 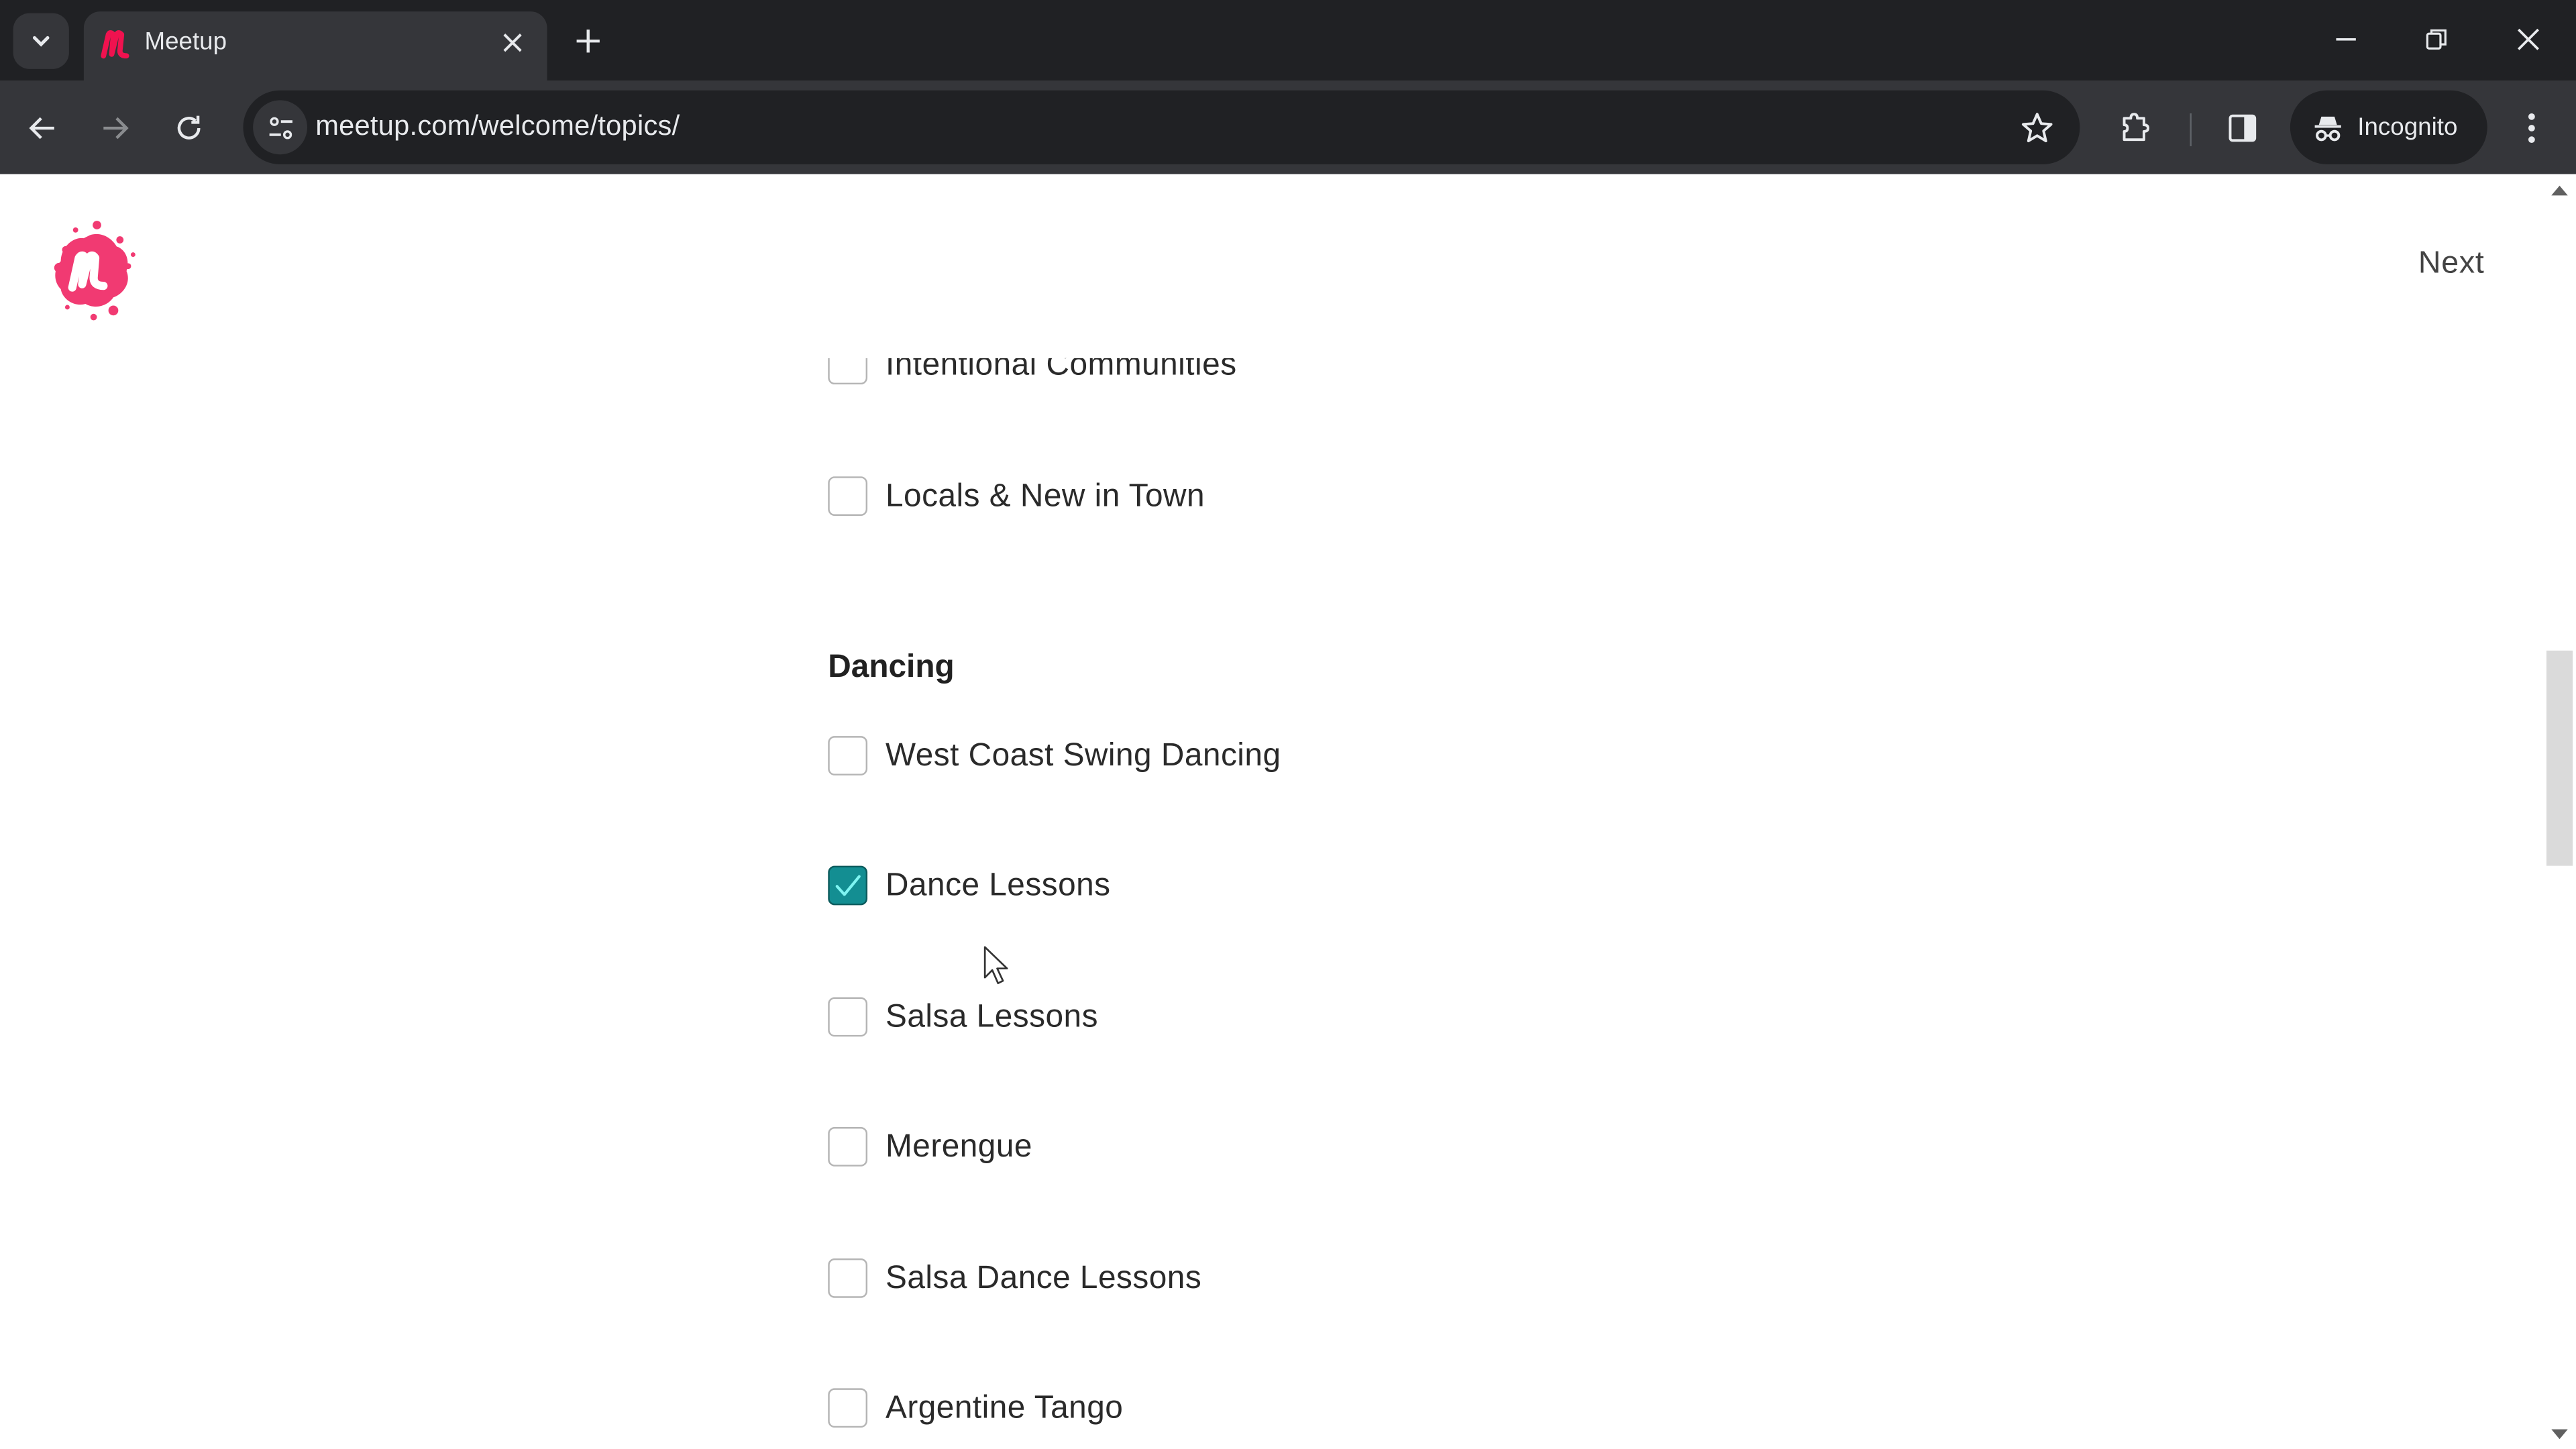 I want to click on plus-icon, so click(x=588, y=41).